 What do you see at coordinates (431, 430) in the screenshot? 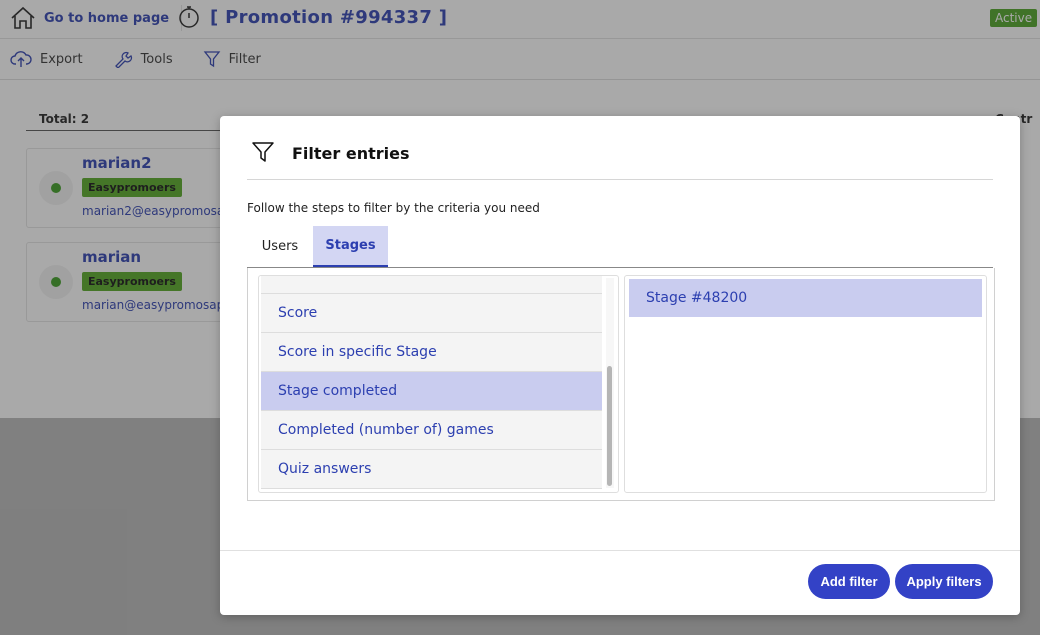
I see `criteria-item-completed-games: Completed (number of) games` at bounding box center [431, 430].